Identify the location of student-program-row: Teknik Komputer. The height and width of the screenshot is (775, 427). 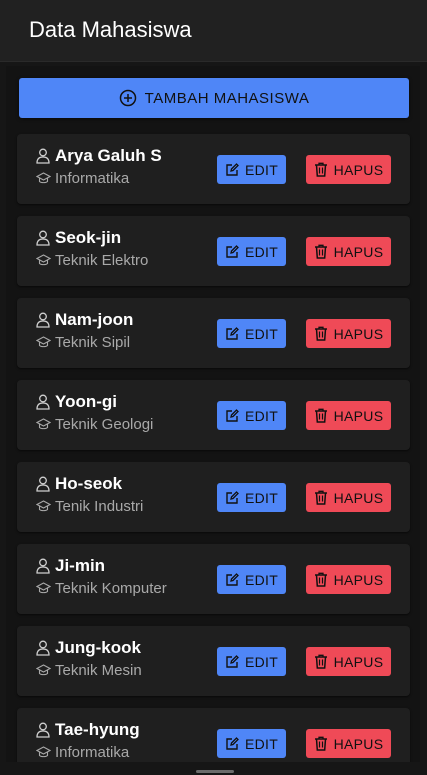
(101, 588).